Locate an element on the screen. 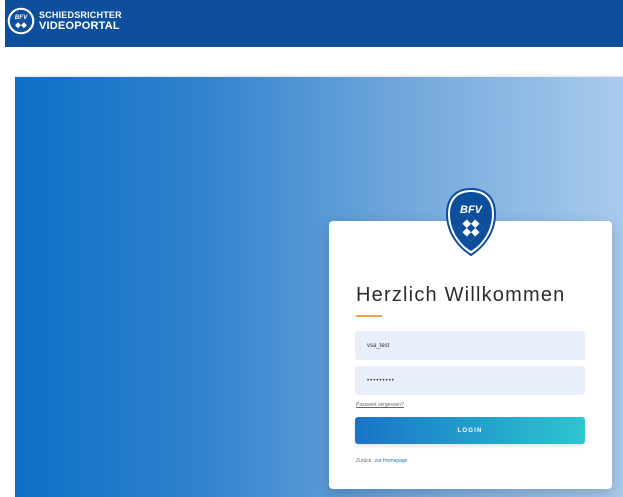 The width and height of the screenshot is (623, 497). username-input is located at coordinates (470, 345).